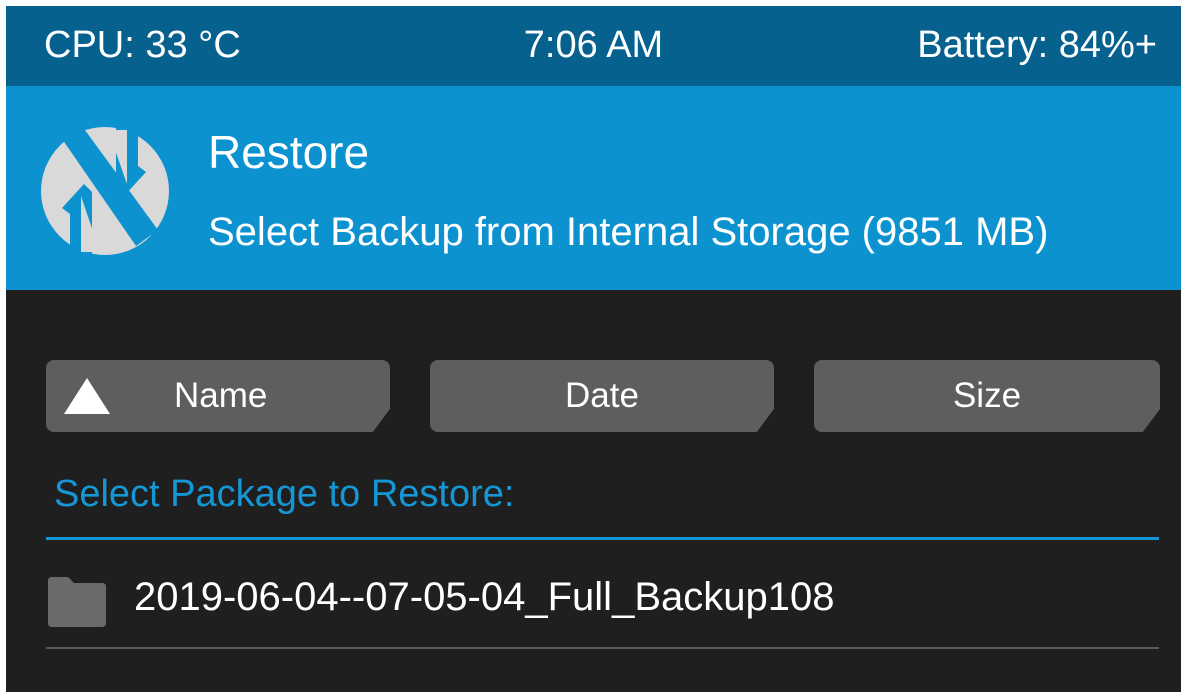  I want to click on sort-by-size-button: Size, so click(987, 396).